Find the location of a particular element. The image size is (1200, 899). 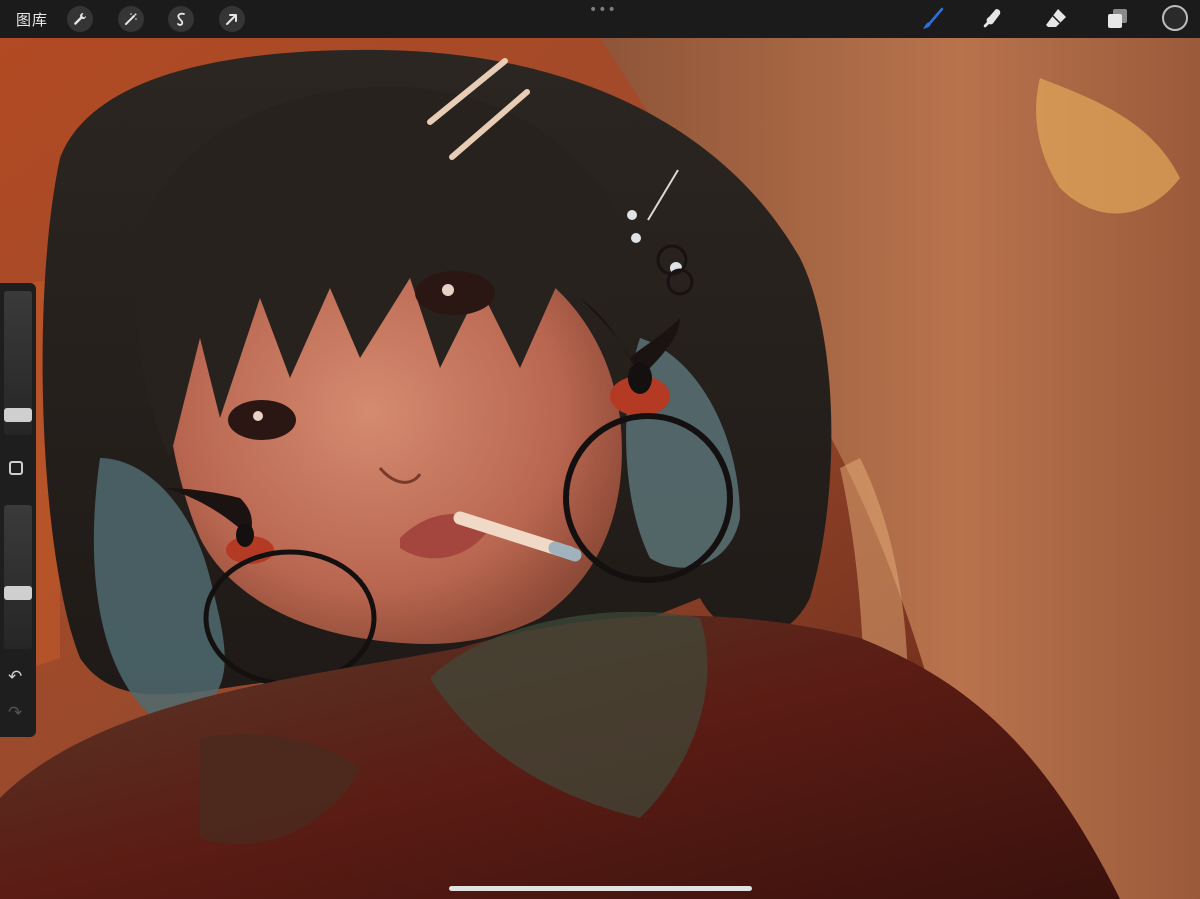

eraser-button is located at coordinates (1056, 19).